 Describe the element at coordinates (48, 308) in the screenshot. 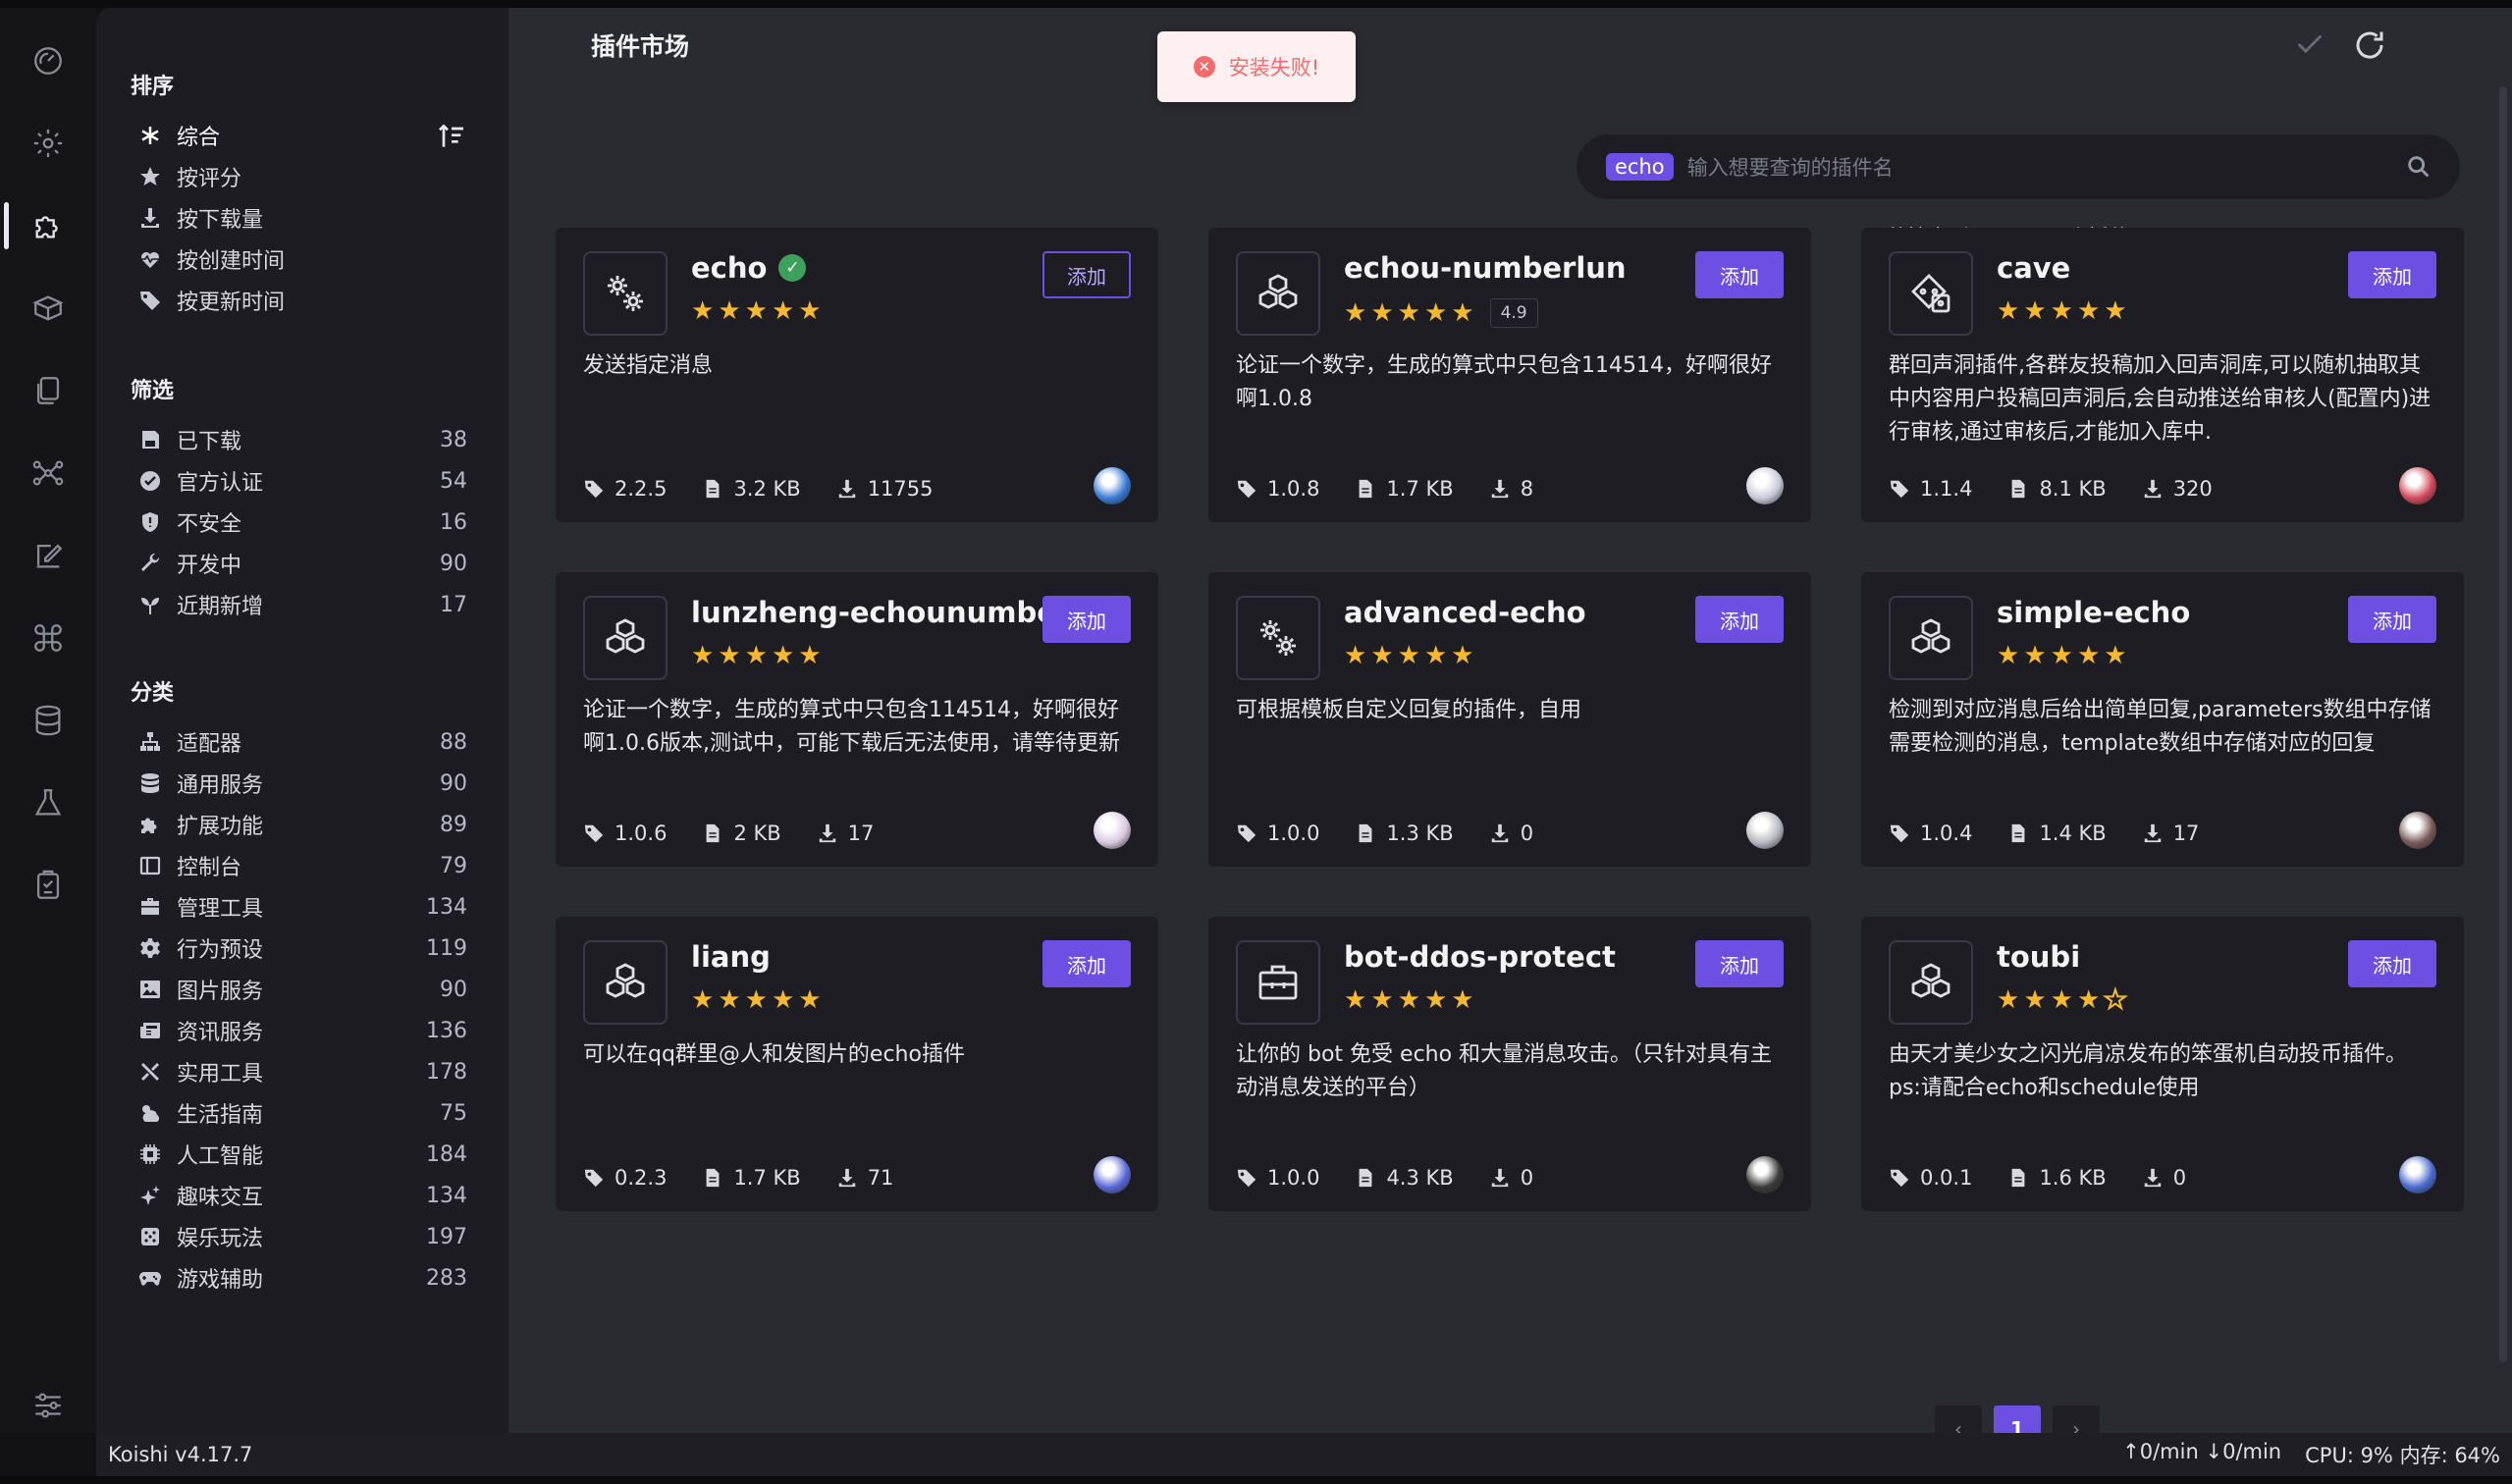

I see `market-icon` at that location.